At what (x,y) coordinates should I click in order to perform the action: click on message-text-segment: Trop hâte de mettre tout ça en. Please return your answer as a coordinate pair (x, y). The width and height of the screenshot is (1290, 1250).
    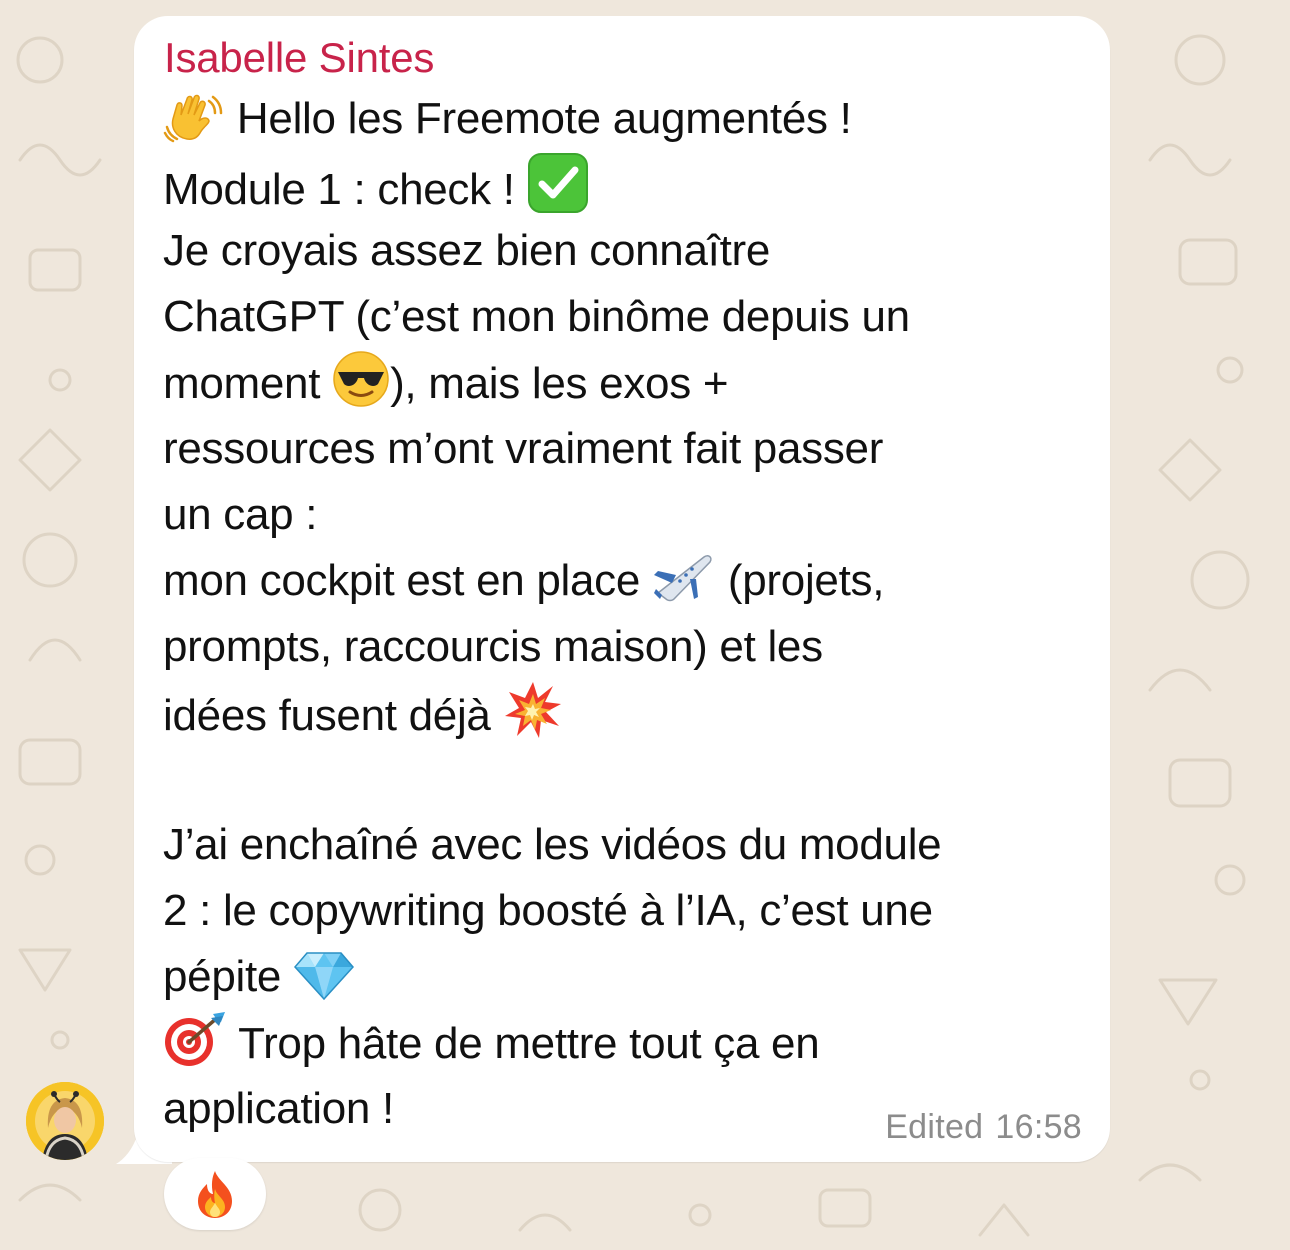
    Looking at the image, I should click on (523, 1043).